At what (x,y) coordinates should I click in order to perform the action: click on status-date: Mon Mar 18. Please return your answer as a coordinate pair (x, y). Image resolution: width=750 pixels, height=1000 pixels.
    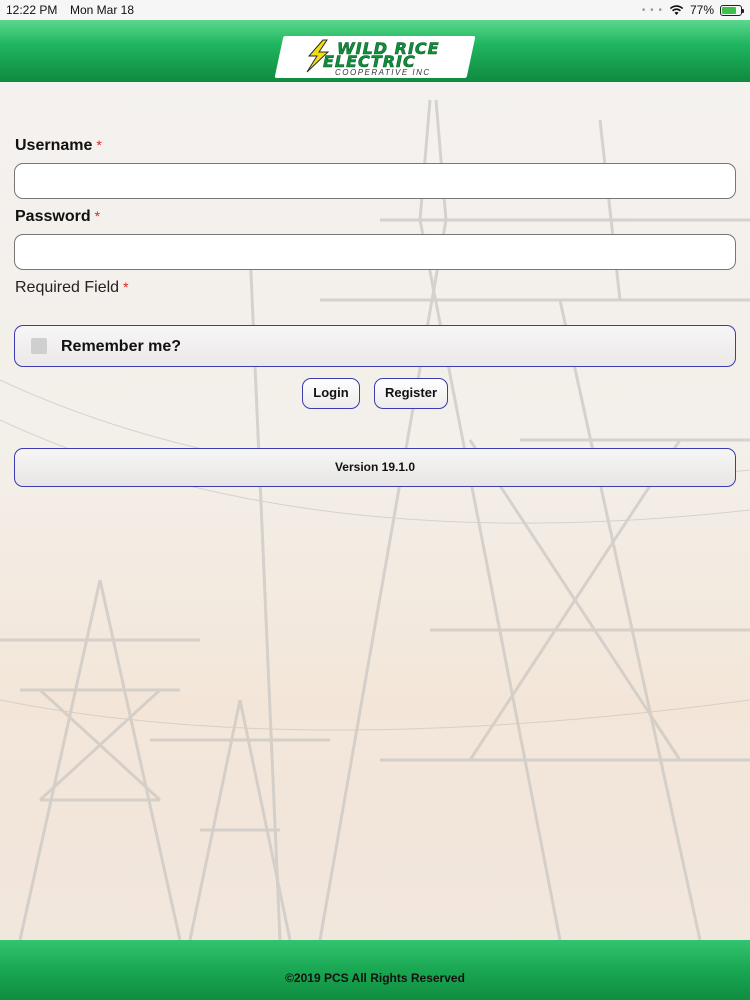
    Looking at the image, I should click on (102, 10).